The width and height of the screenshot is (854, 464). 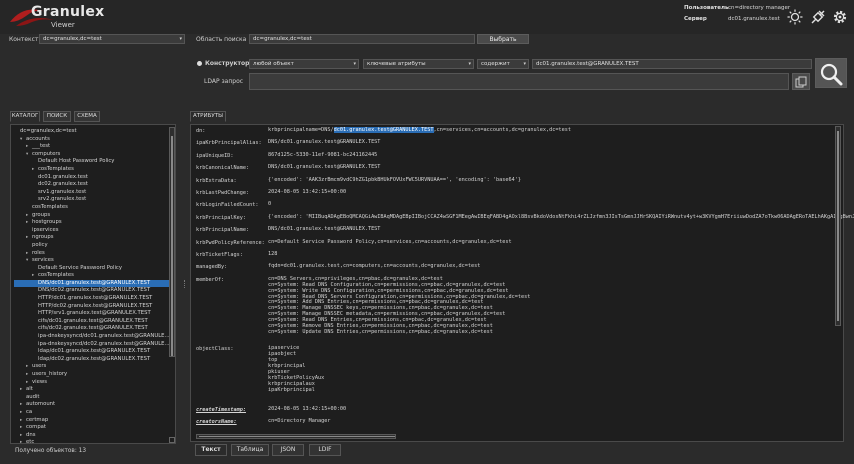 What do you see at coordinates (92, 421) in the screenshot?
I see `tree-item: ▸ certmap` at bounding box center [92, 421].